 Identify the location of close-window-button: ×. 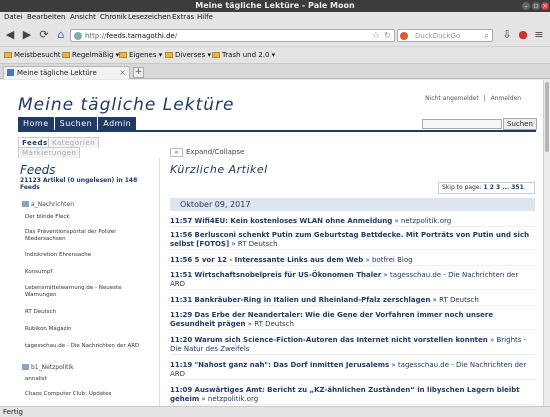
(545, 6).